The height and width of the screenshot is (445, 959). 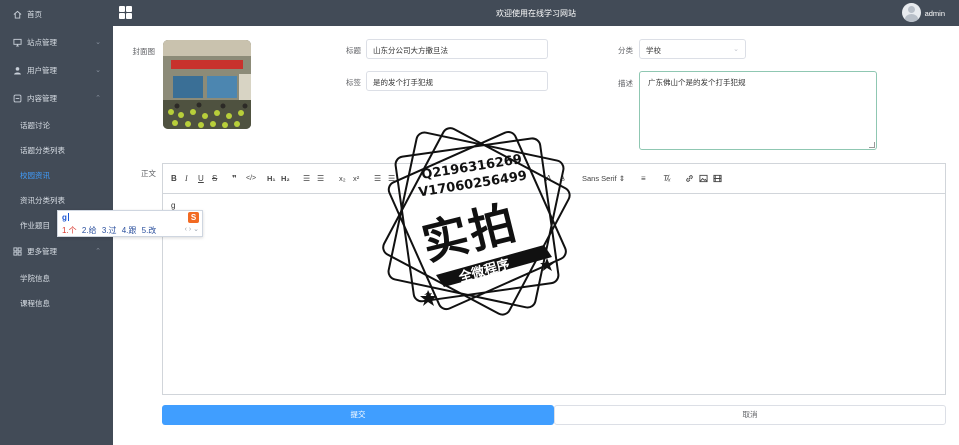 I want to click on description-text: 广东佛山个是的发个打手犯规, so click(x=697, y=82).